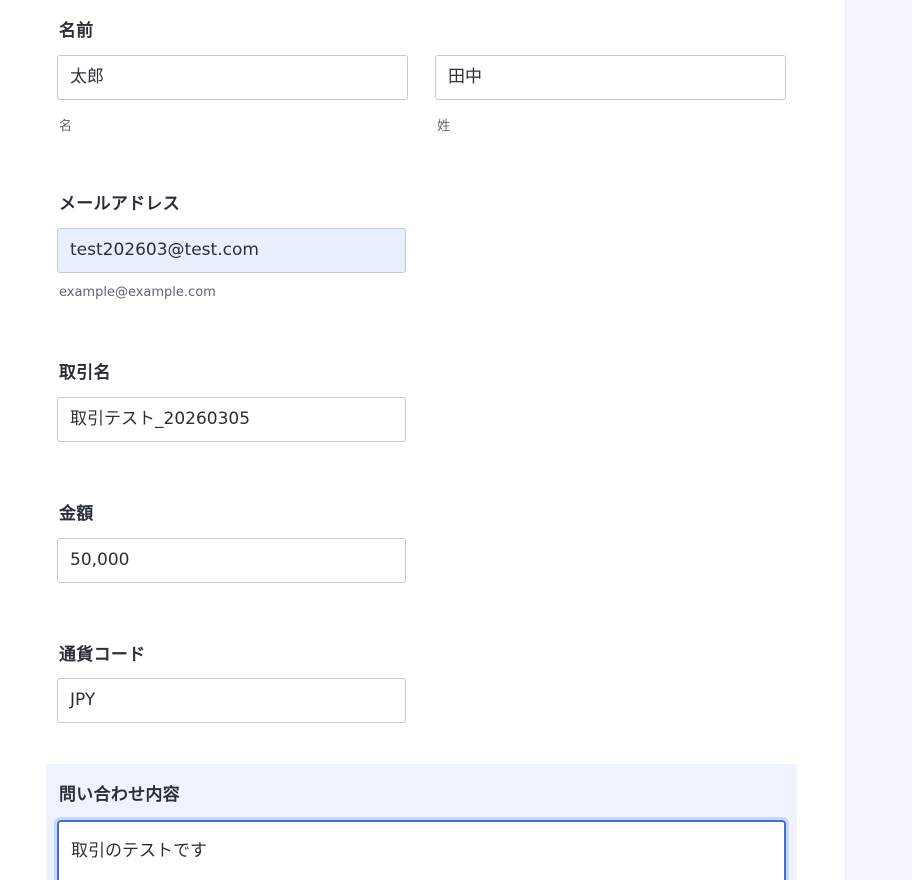 The width and height of the screenshot is (912, 880). Describe the element at coordinates (231, 700) in the screenshot. I see `currency-input: JPY` at that location.